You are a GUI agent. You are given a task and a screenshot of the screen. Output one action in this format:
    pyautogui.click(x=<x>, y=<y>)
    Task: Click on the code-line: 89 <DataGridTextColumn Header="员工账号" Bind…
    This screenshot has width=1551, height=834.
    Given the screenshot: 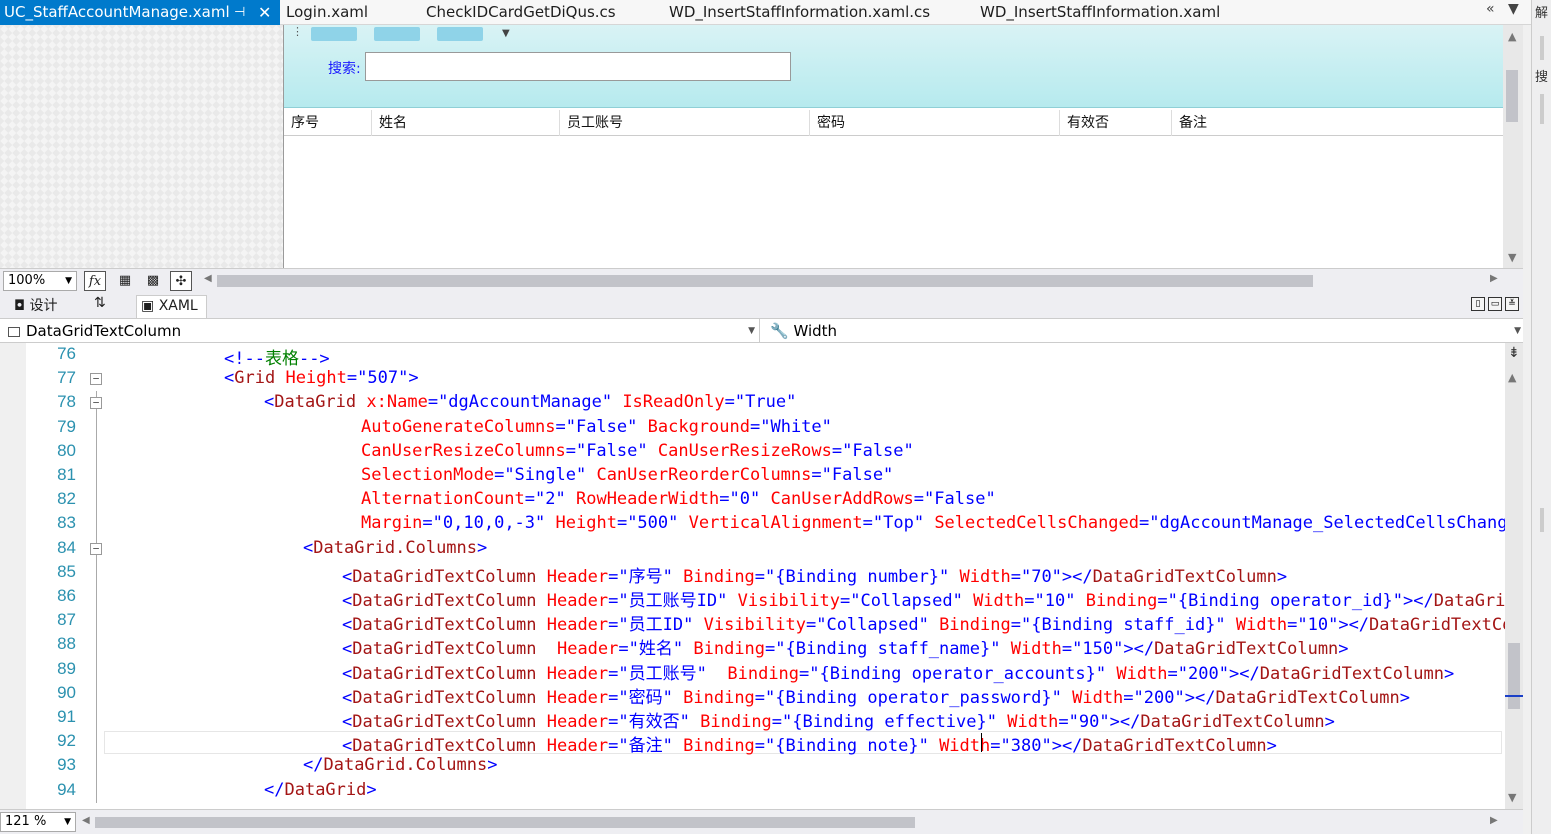 What is the action you would take?
    pyautogui.click(x=752, y=671)
    